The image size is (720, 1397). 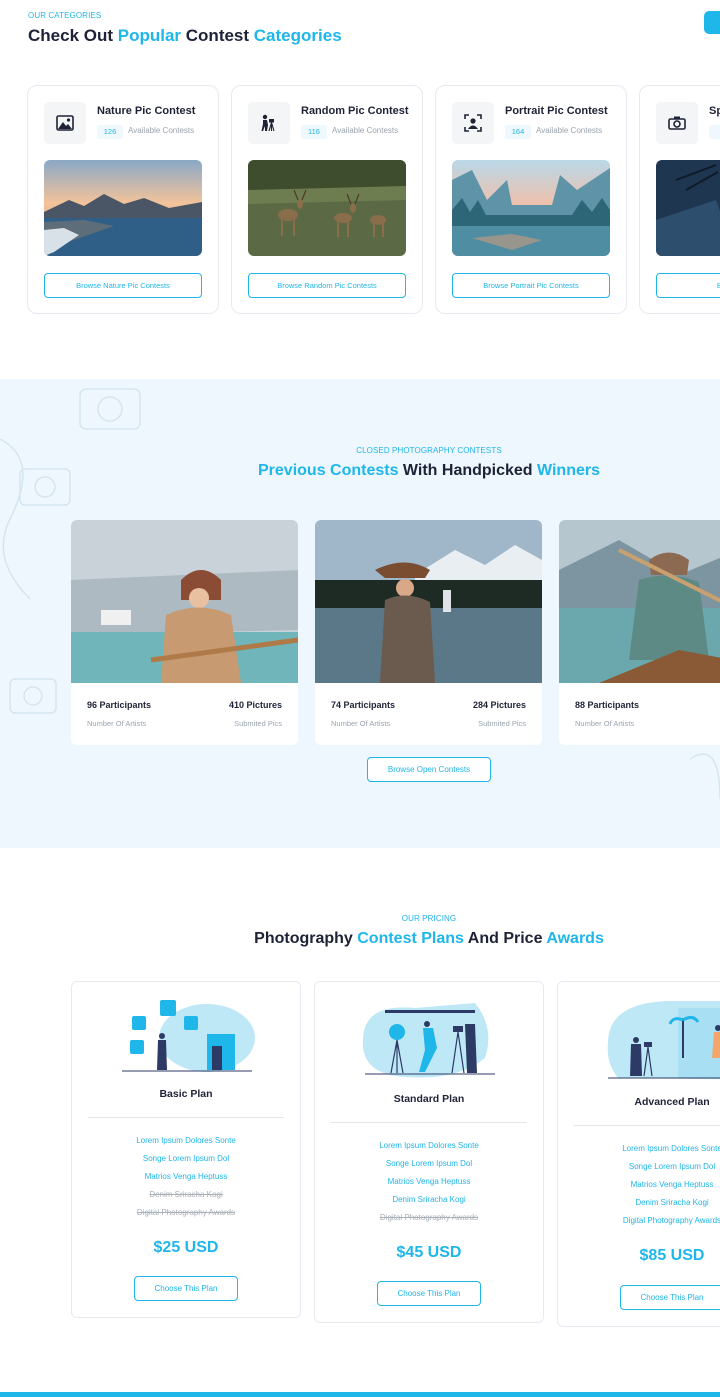 I want to click on category-image-special, so click(x=688, y=208).